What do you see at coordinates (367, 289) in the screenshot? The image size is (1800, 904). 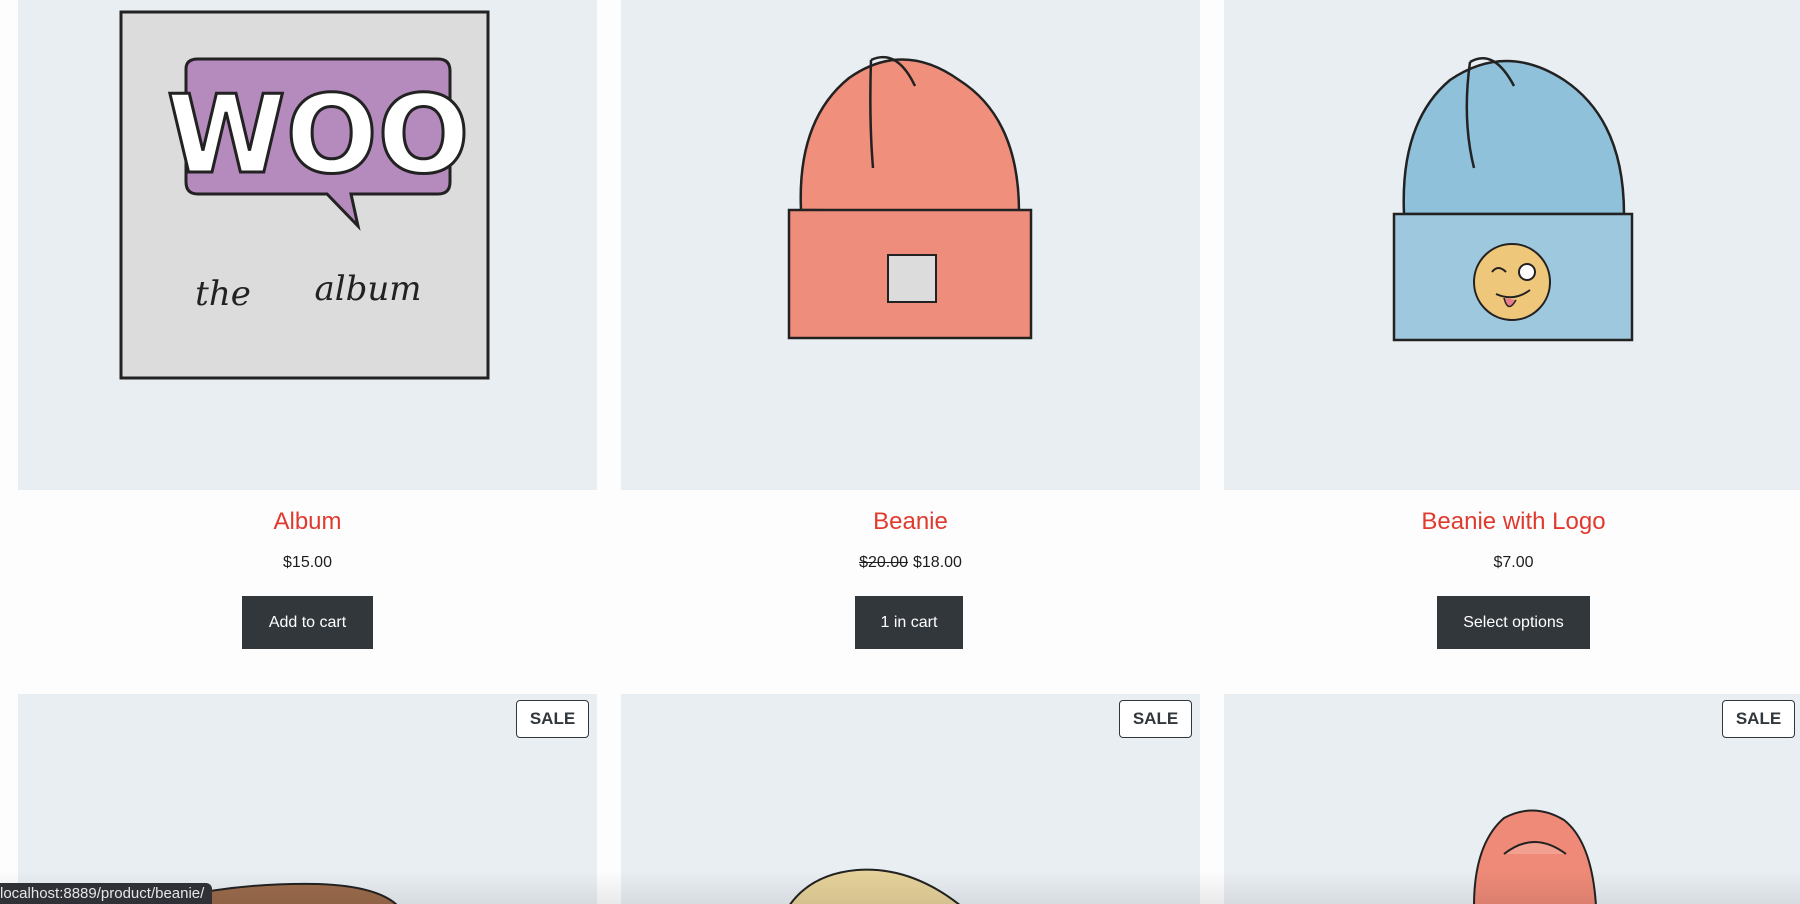 I see `svg-text: album` at bounding box center [367, 289].